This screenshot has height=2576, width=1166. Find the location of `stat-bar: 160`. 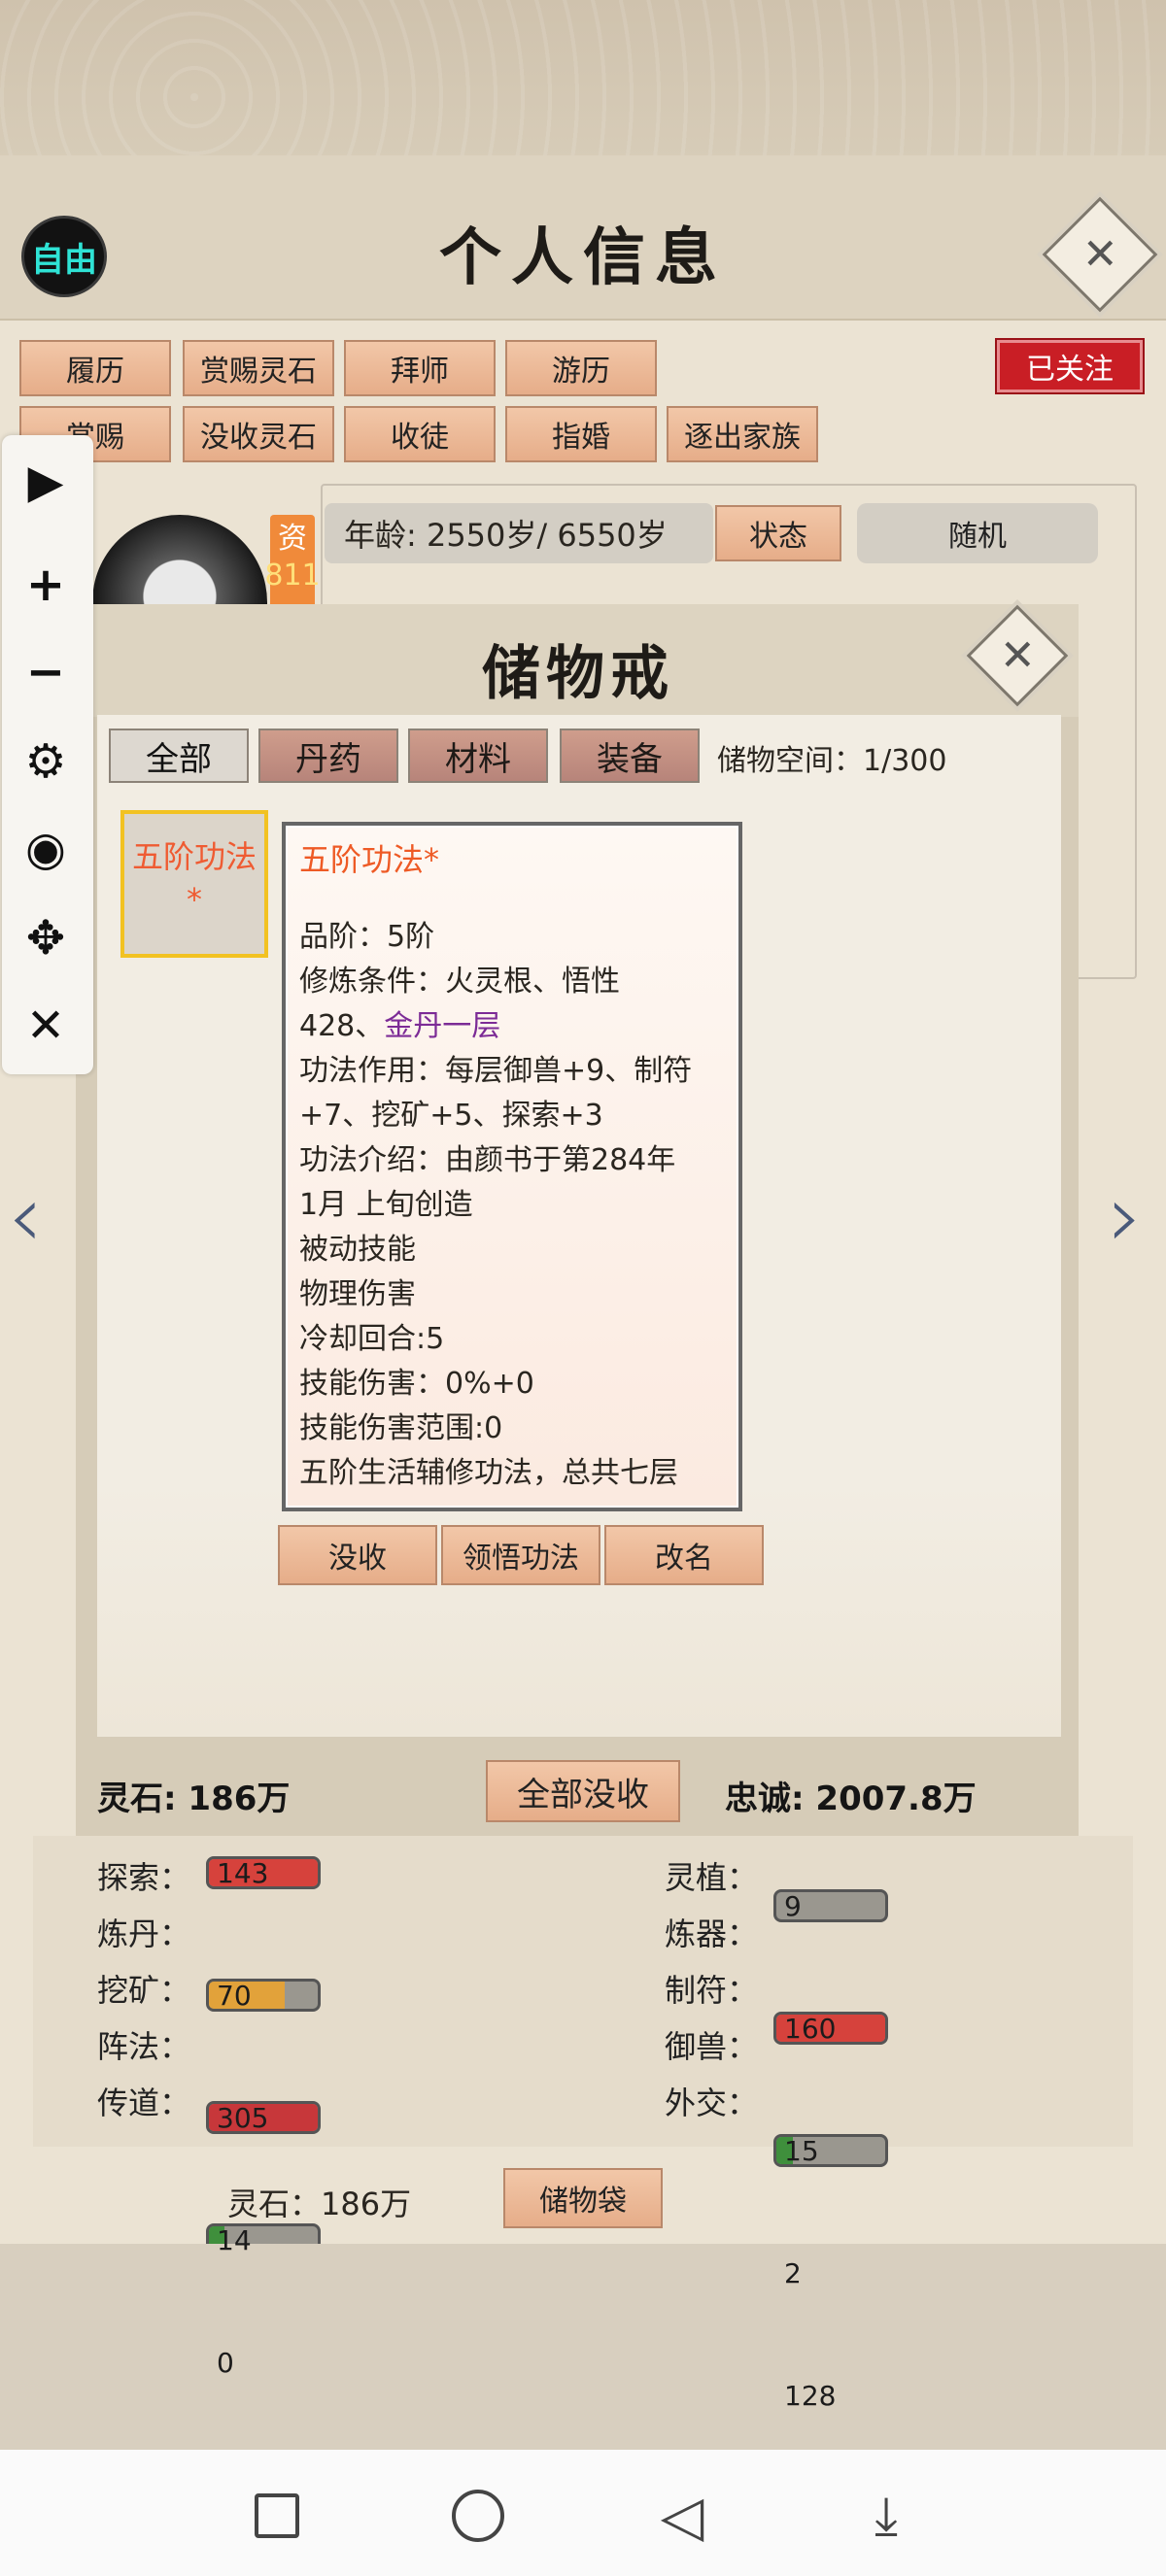

stat-bar: 160 is located at coordinates (830, 2028).